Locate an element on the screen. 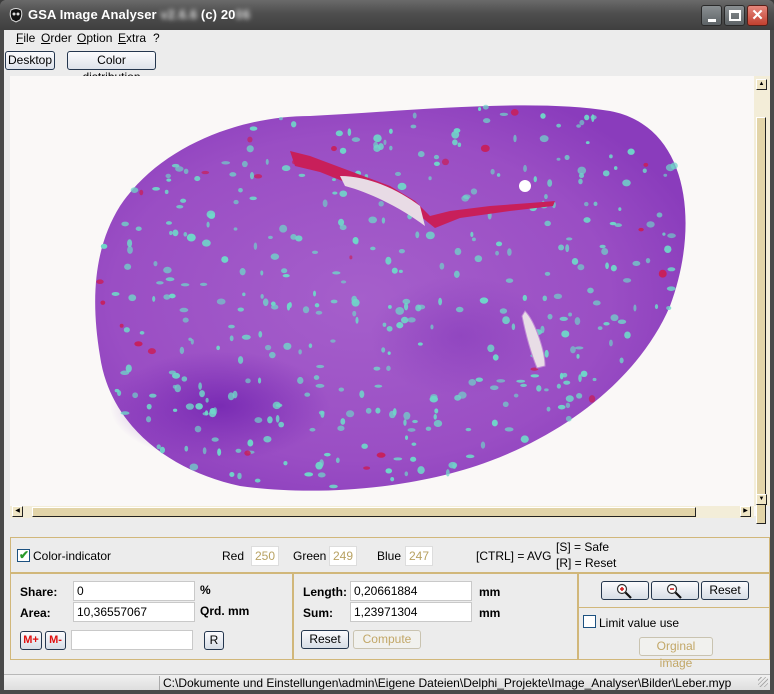 Image resolution: width=774 pixels, height=694 pixels. area-field: 10,36557067 is located at coordinates (134, 612).